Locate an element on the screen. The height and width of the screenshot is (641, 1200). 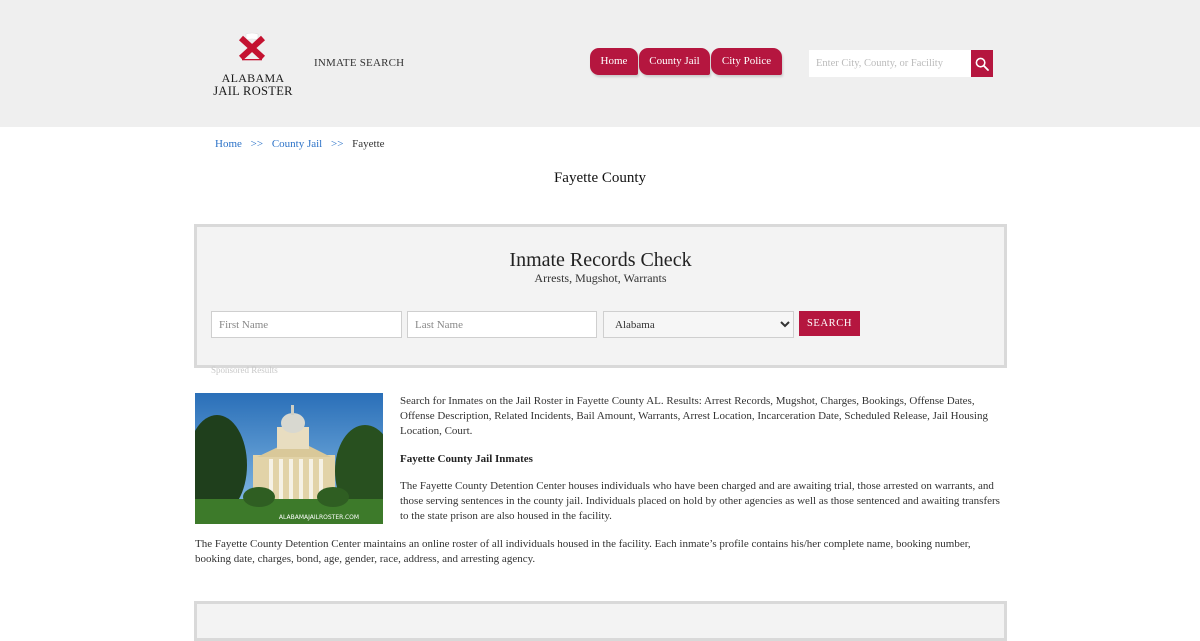
site-logo: ALABAMA JAIL ROSTER is located at coordinates (253, 65).